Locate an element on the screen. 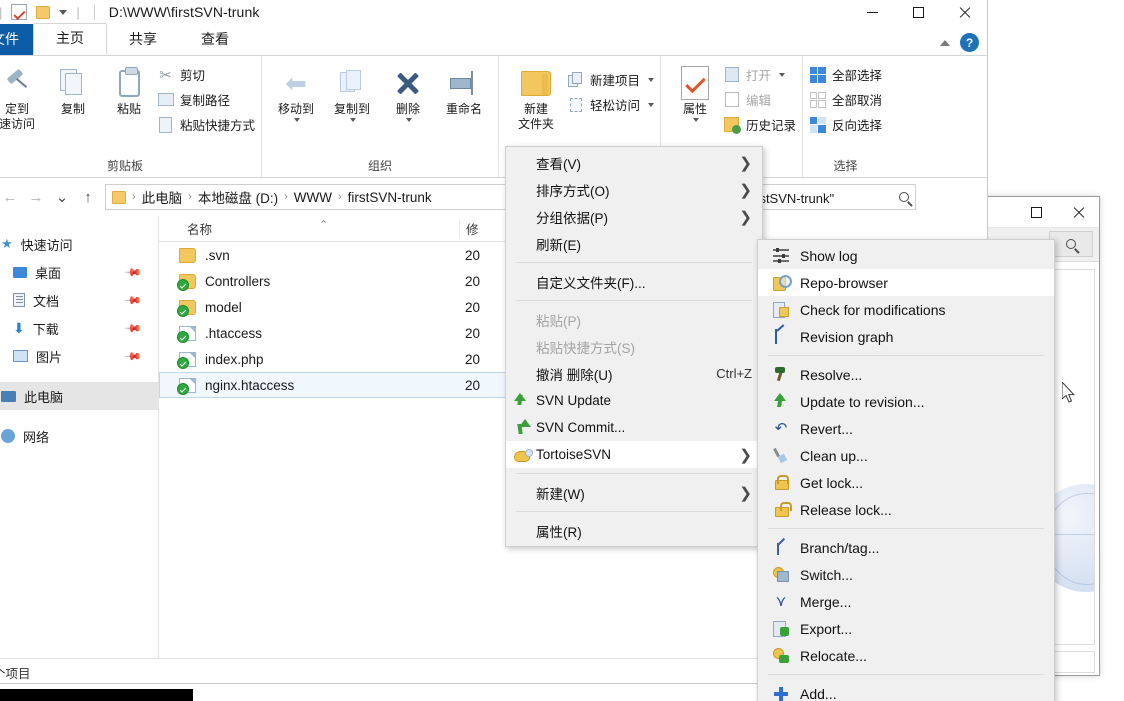 The image size is (1124, 701). move-to-caret-icon is located at coordinates (297, 120).